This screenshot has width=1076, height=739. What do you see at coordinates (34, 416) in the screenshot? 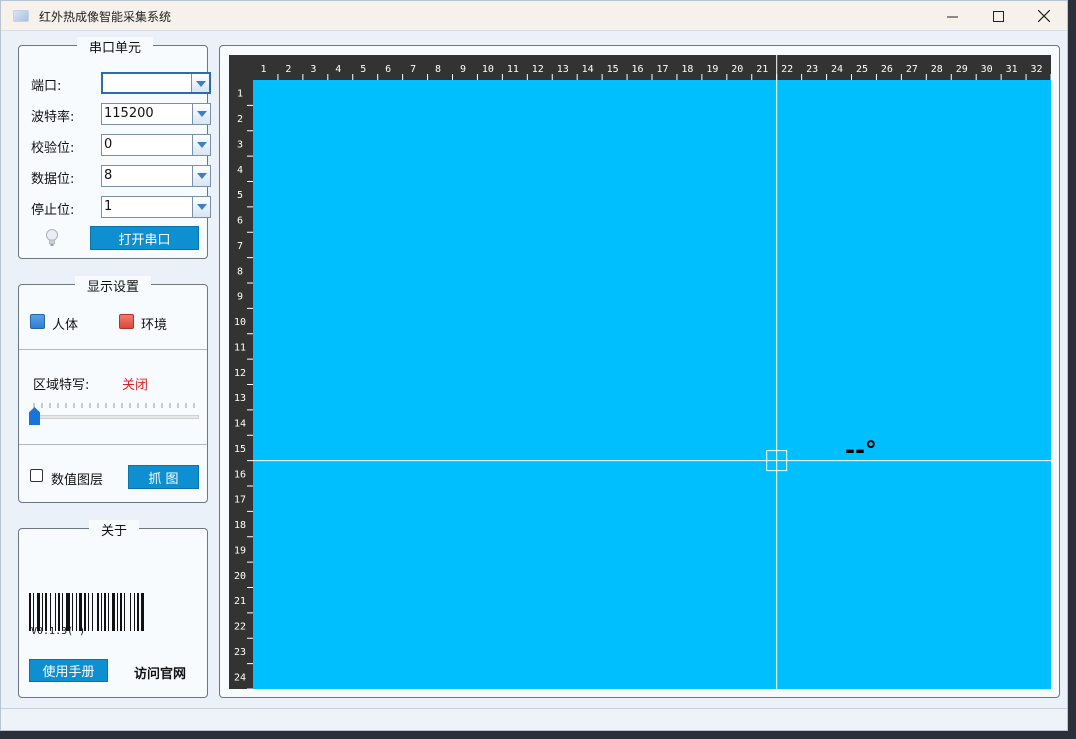
I see `zoom-slider-thumb` at bounding box center [34, 416].